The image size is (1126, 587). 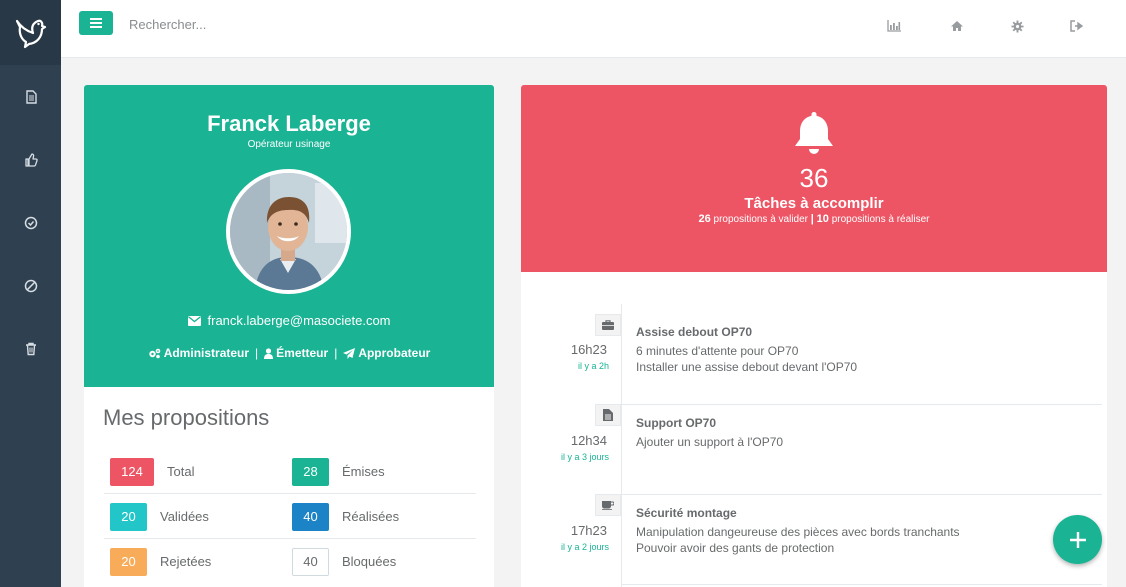 I want to click on ban-icon, so click(x=30, y=286).